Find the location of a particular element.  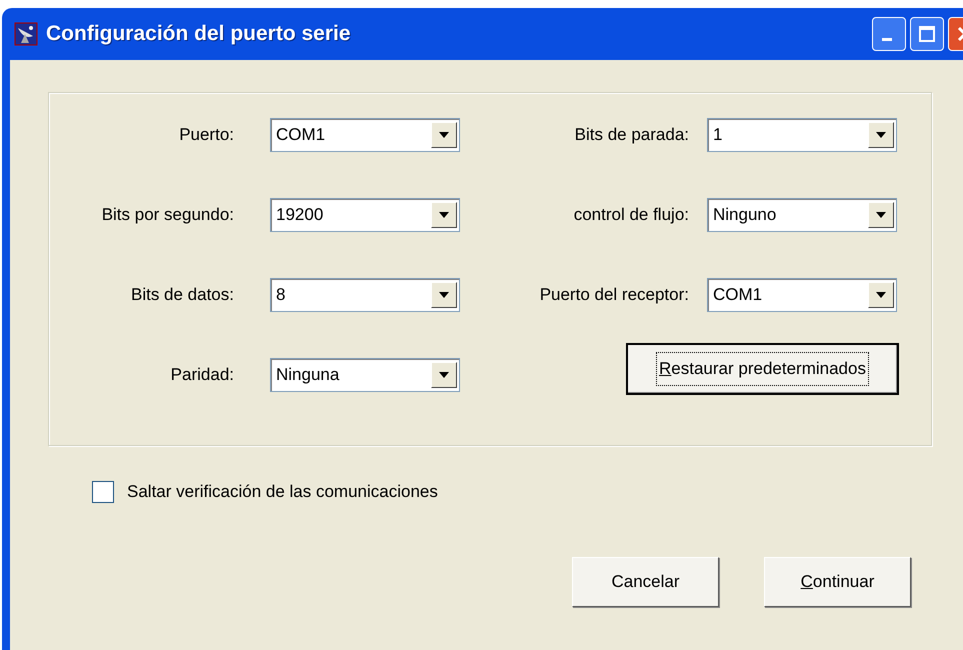

field-label: Bits de datos: is located at coordinates (182, 295).